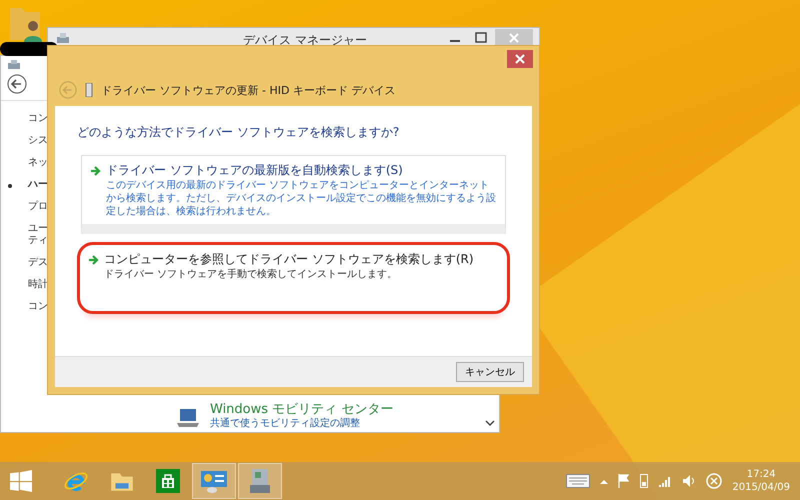 This screenshot has width=800, height=500. I want to click on battery-icon, so click(644, 481).